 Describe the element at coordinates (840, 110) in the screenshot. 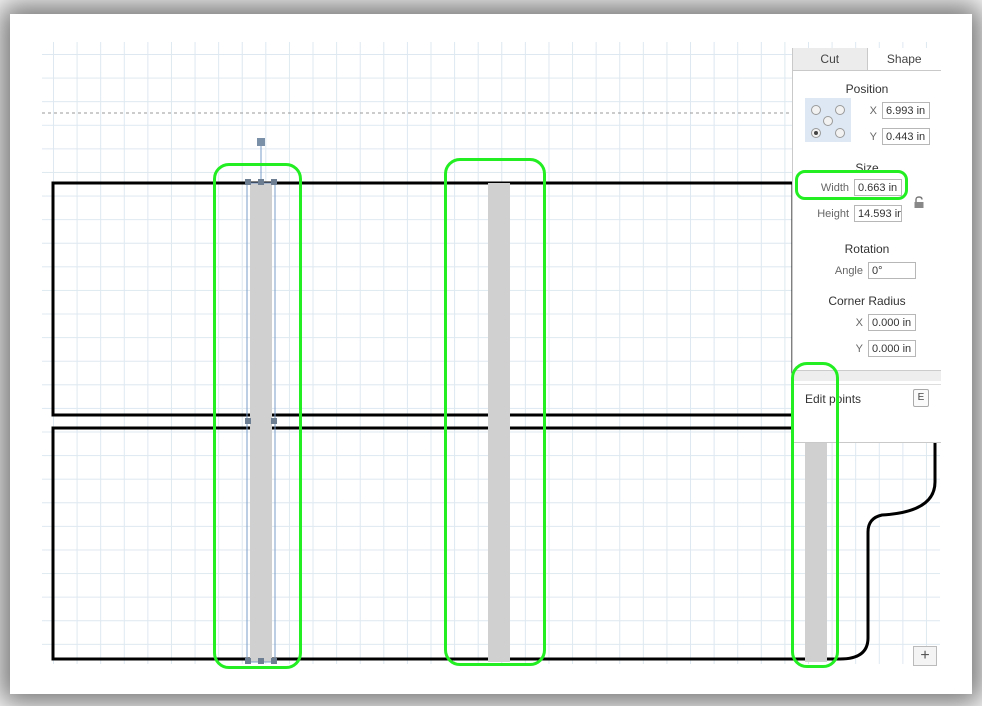

I see `anchor-top-right` at that location.